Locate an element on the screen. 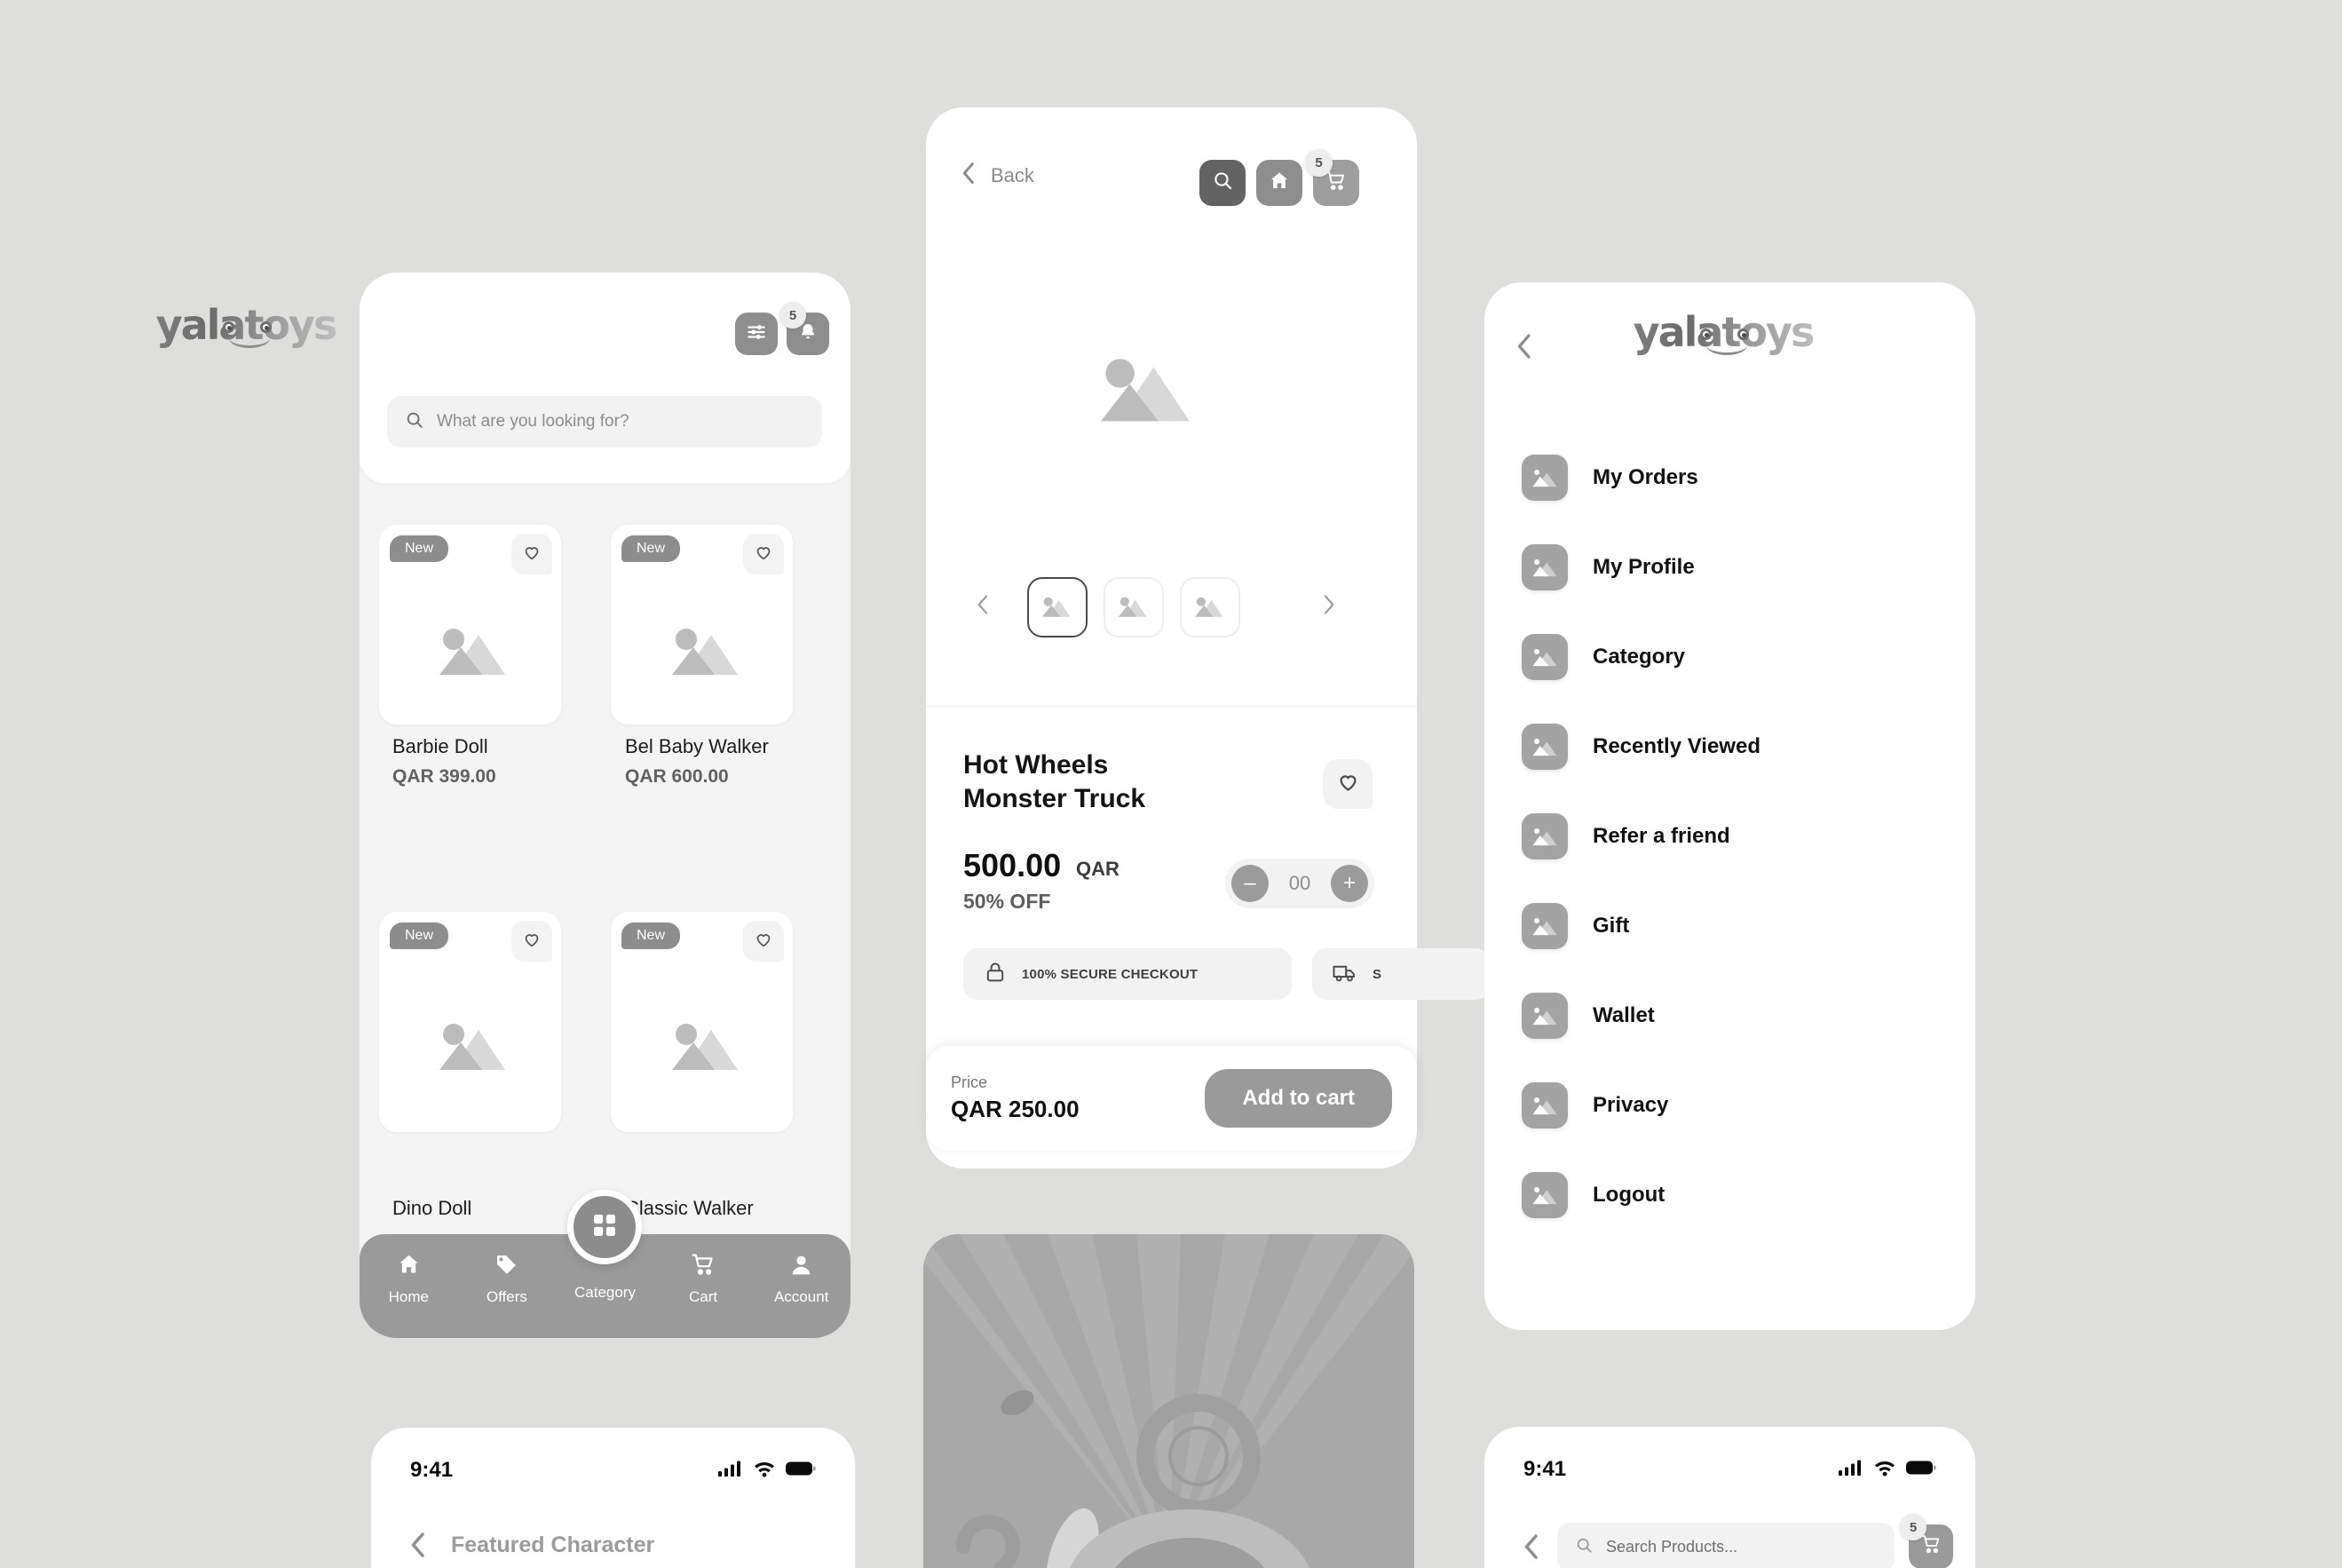 The height and width of the screenshot is (1568, 2342). tab-home: Home is located at coordinates (409, 1279).